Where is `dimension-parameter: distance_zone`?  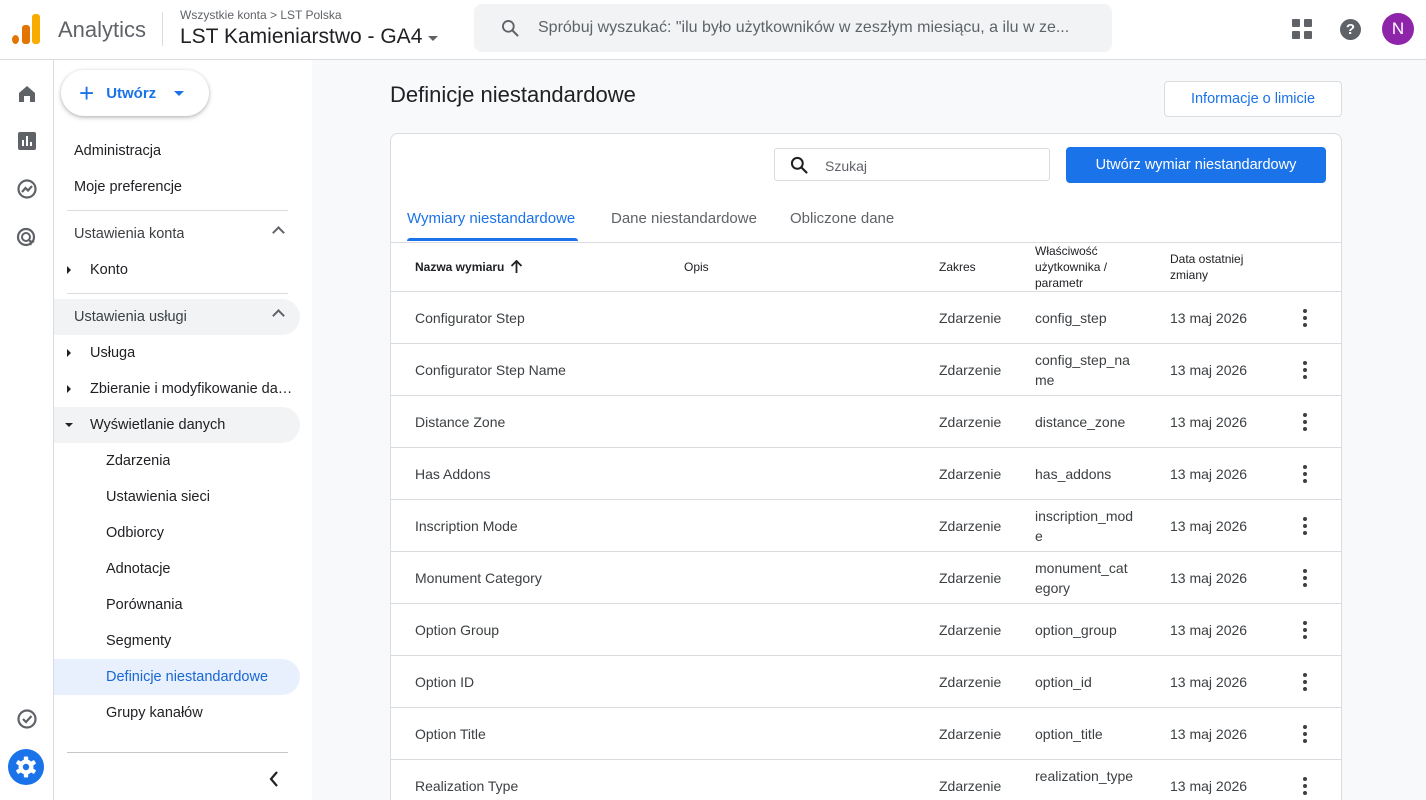 dimension-parameter: distance_zone is located at coordinates (1080, 422).